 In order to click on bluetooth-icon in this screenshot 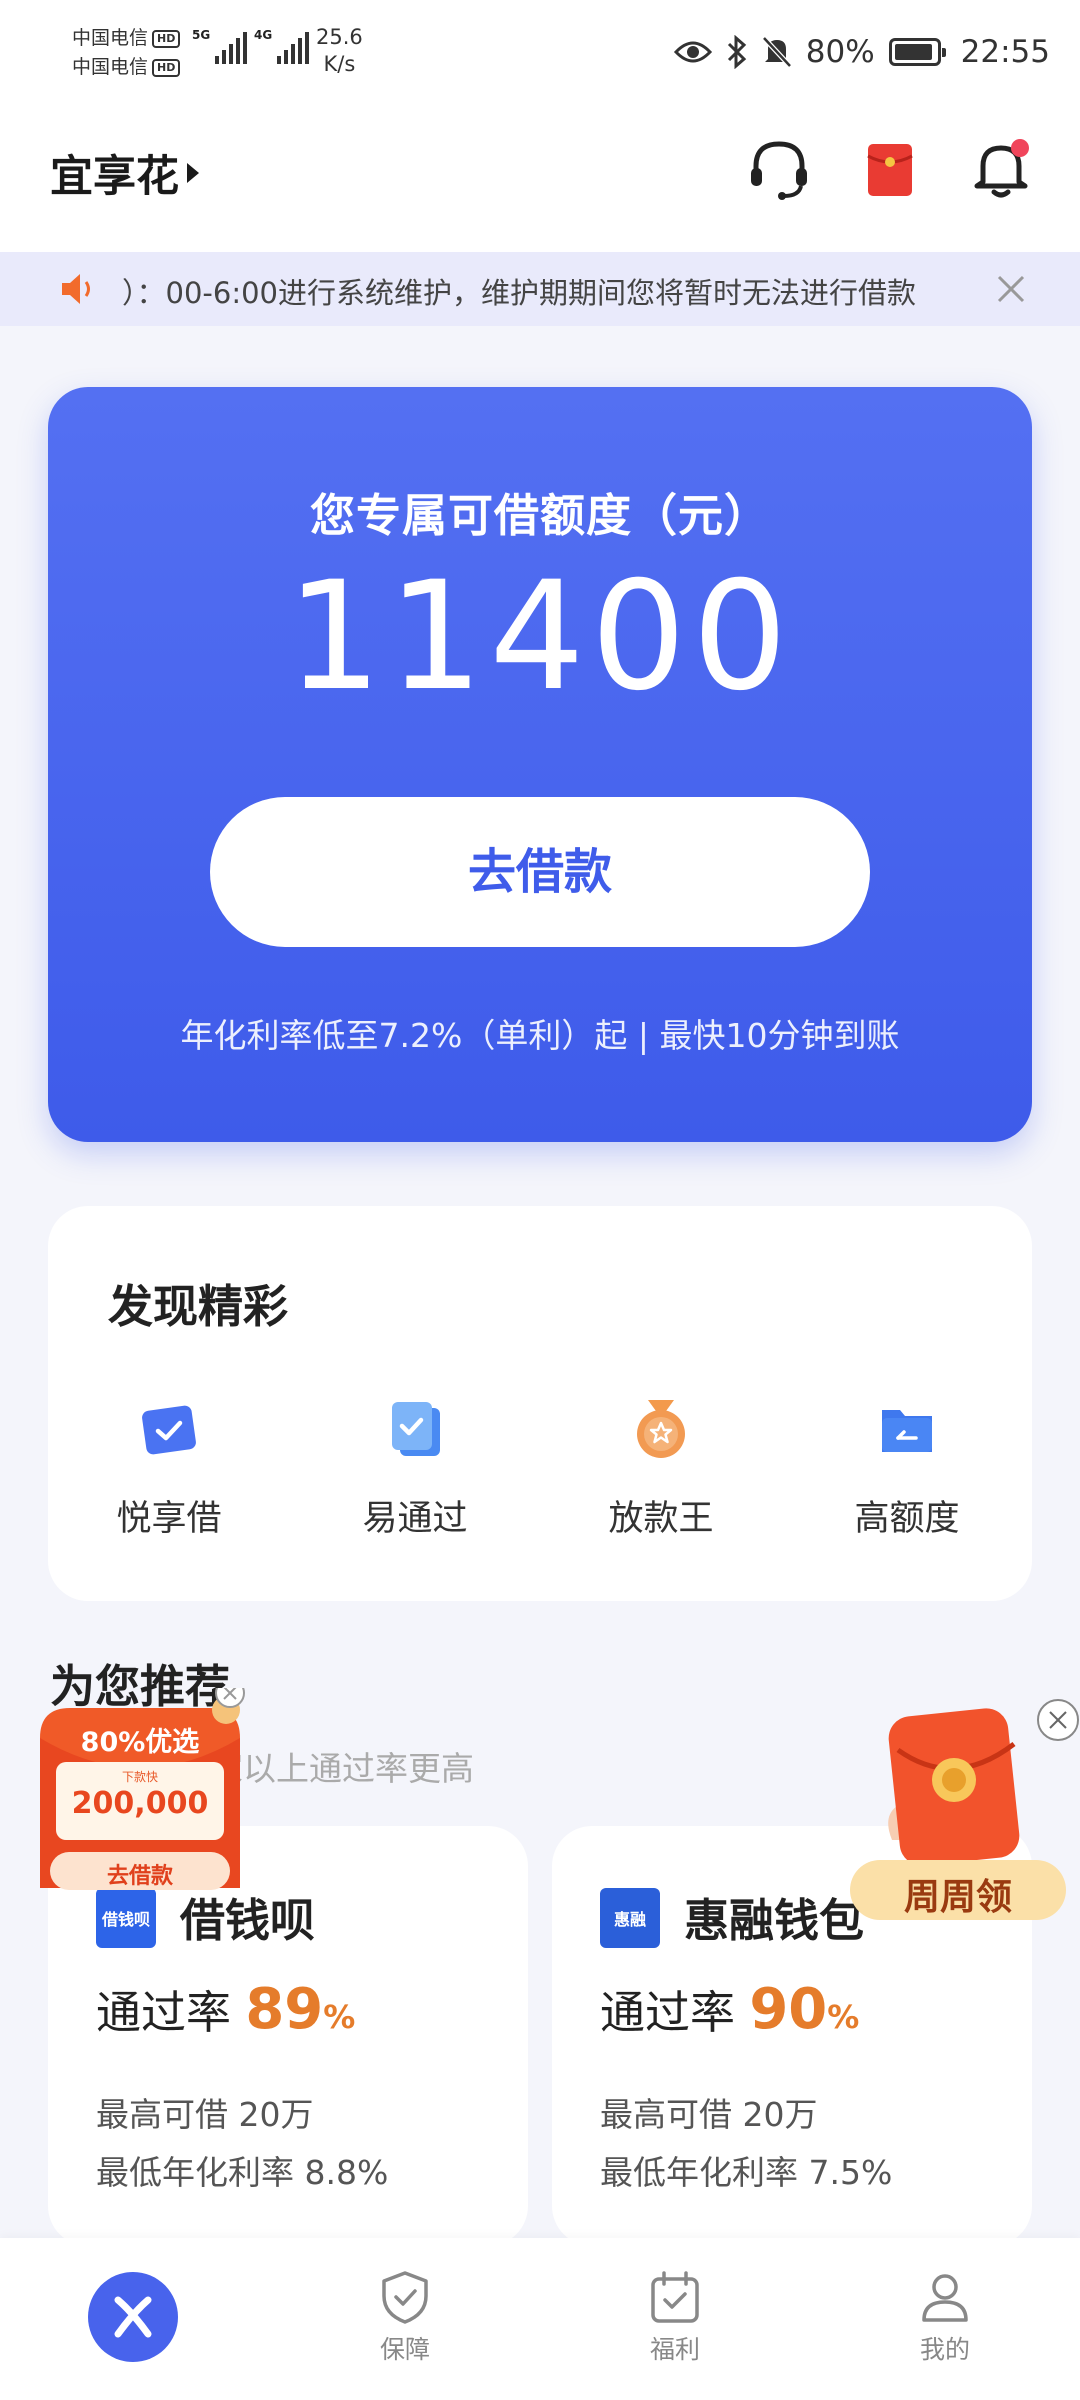, I will do `click(736, 52)`.